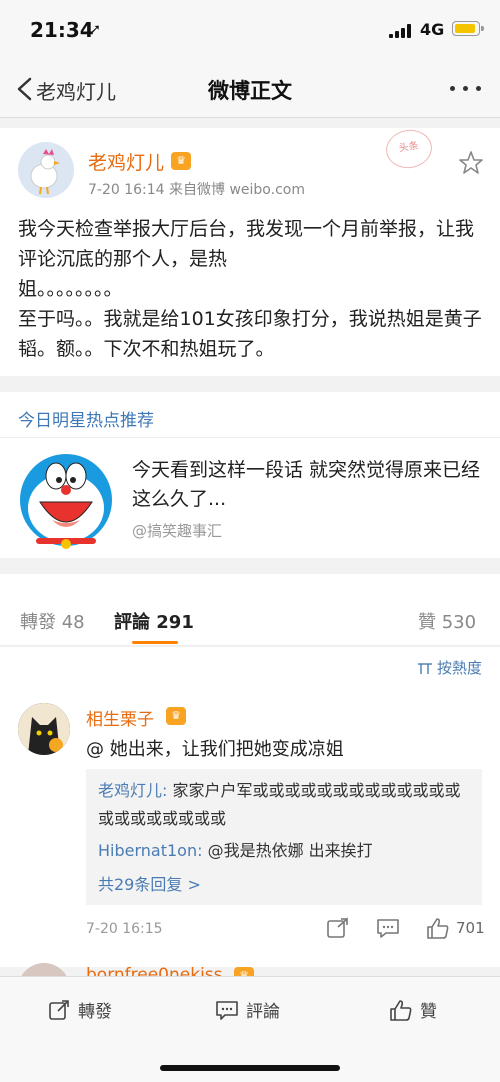 The width and height of the screenshot is (500, 1082). What do you see at coordinates (428, 1012) in the screenshot?
I see `like-label: 贊` at bounding box center [428, 1012].